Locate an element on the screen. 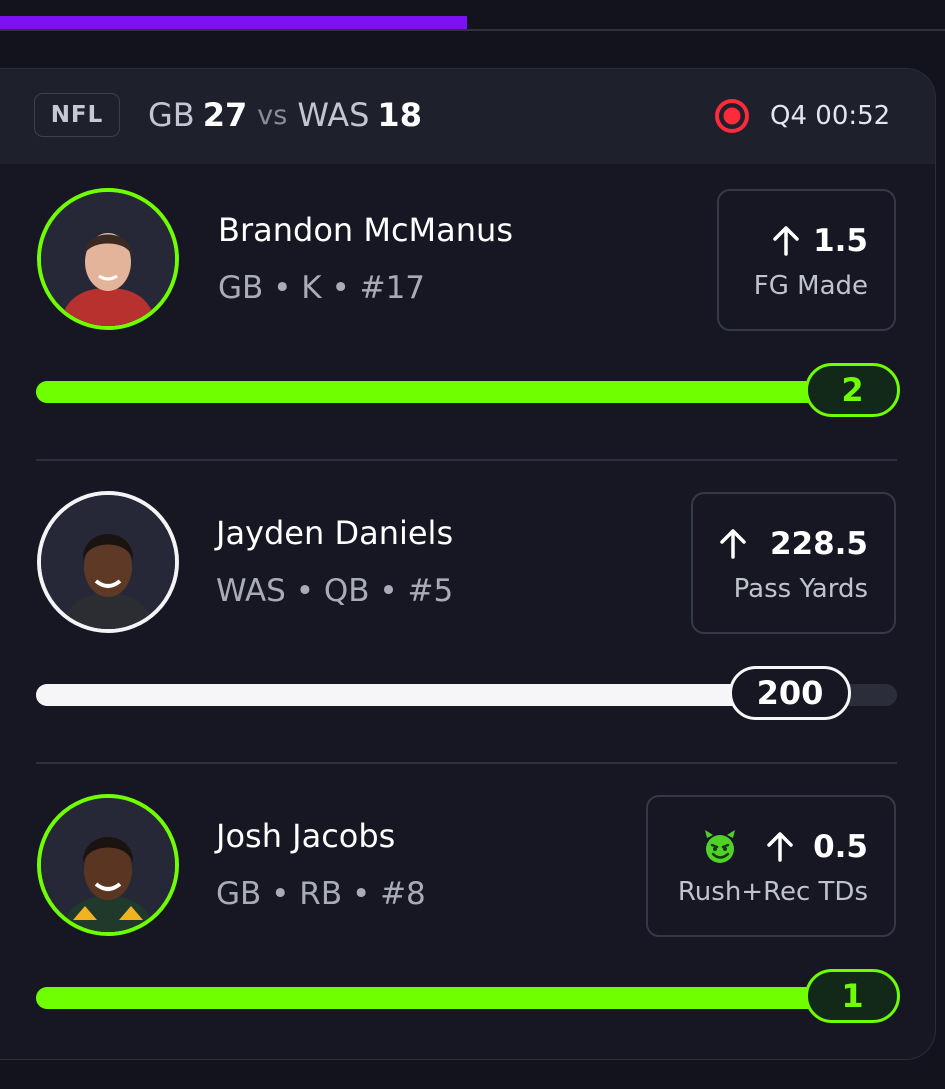 This screenshot has height=1089, width=945. top-progress-track is located at coordinates (472, 30).